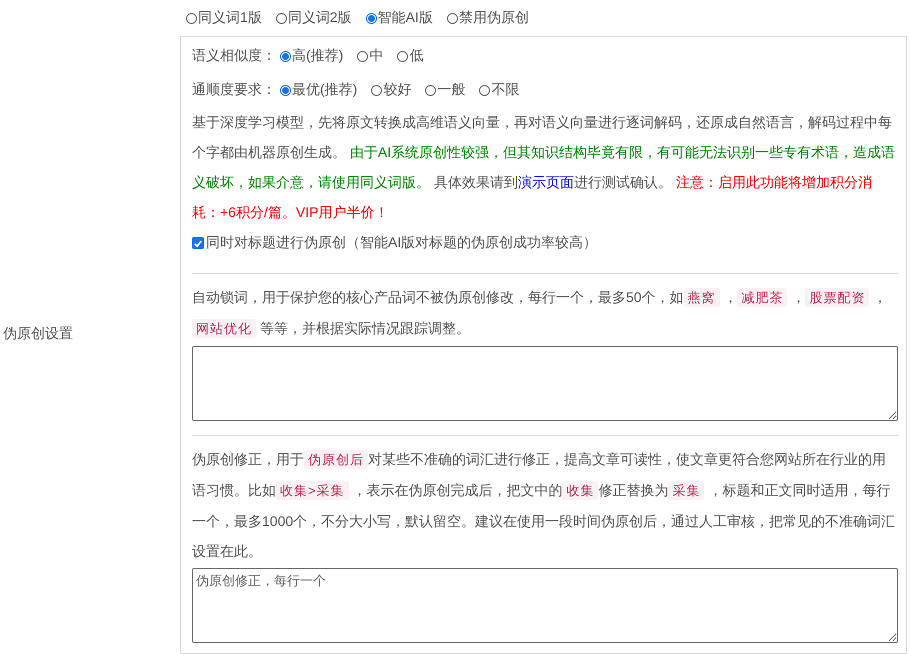 This screenshot has height=658, width=911. I want to click on section-label: 伪原创设置, so click(38, 334).